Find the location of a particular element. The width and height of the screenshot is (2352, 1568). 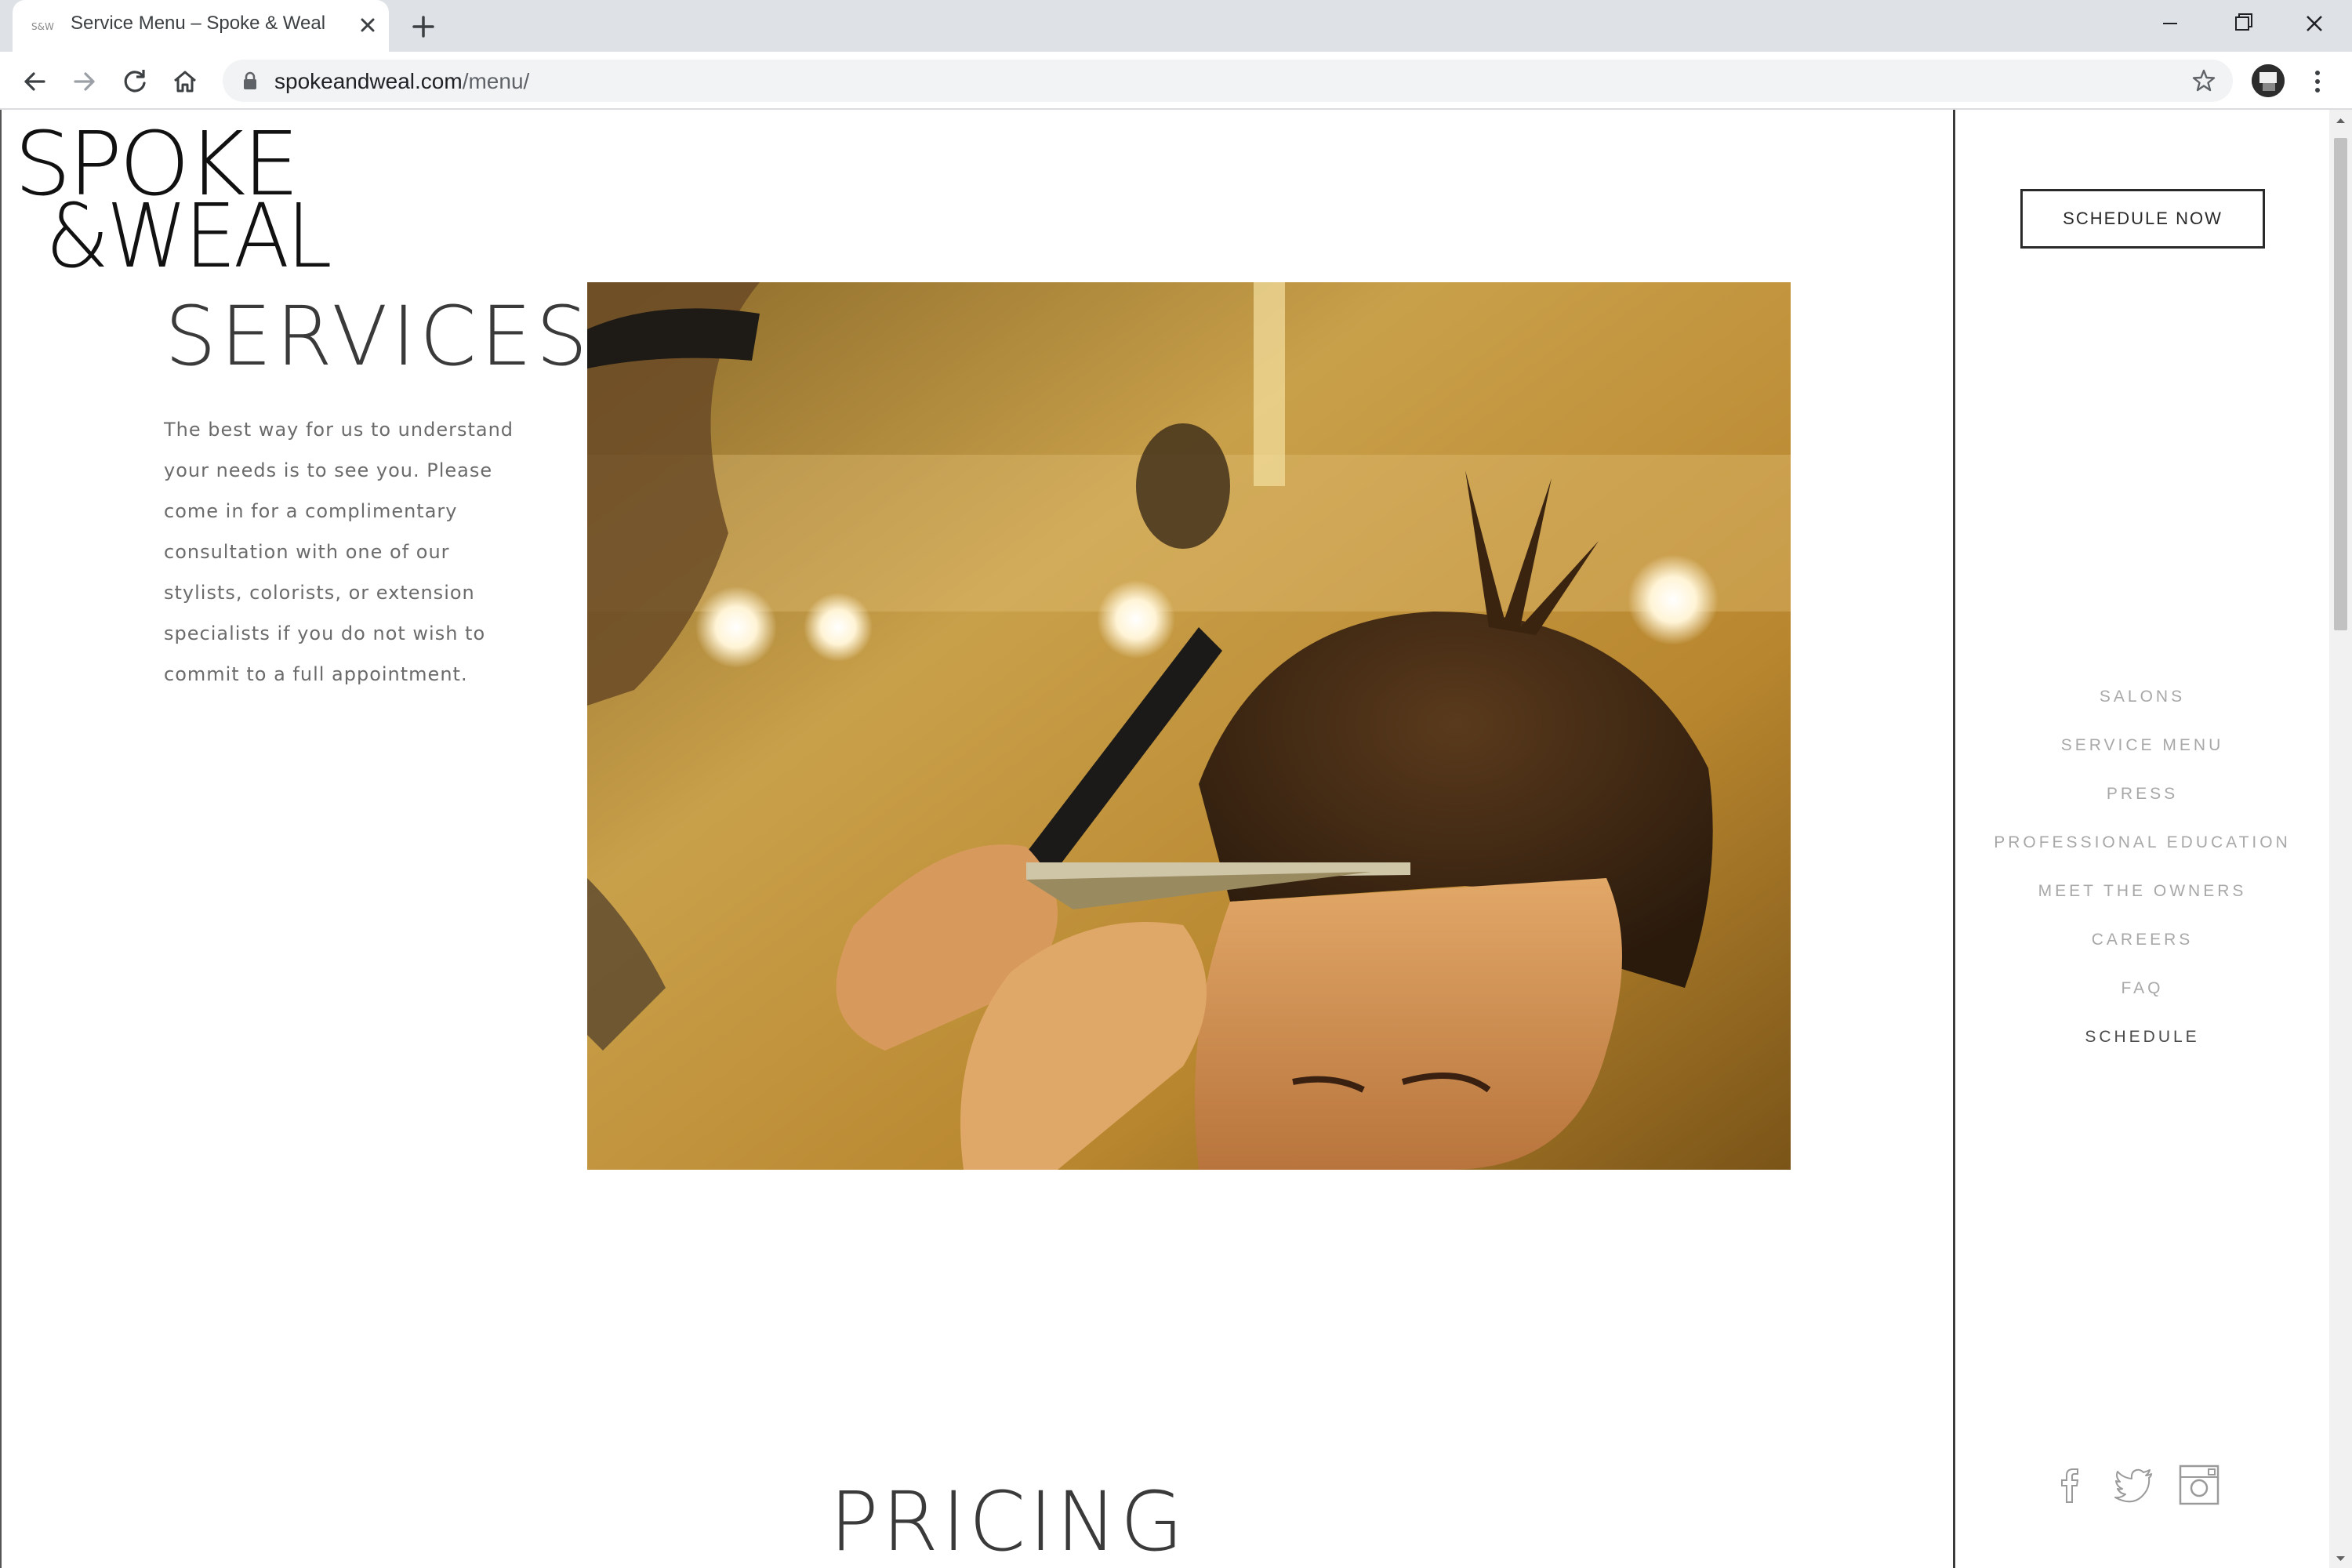

browser-toolbar: spokeandweal.com/menu/ is located at coordinates (1176, 81).